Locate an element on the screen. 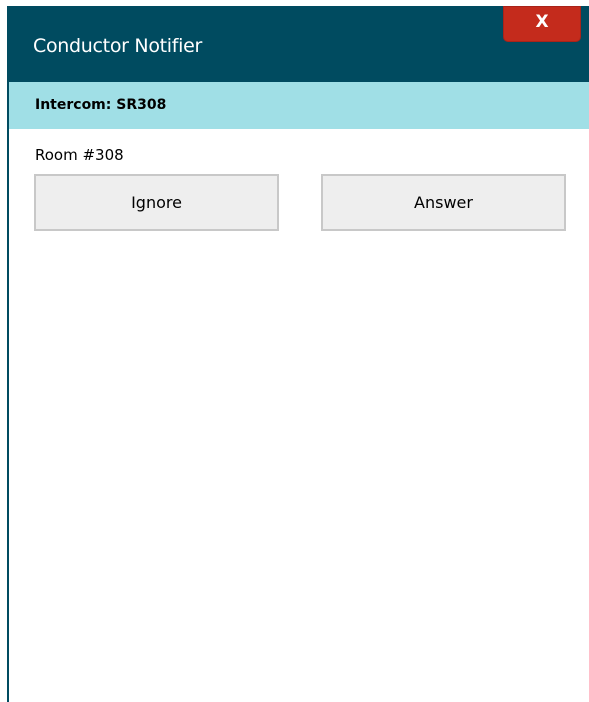  notification-header: Intercom: SR308 is located at coordinates (299, 105).